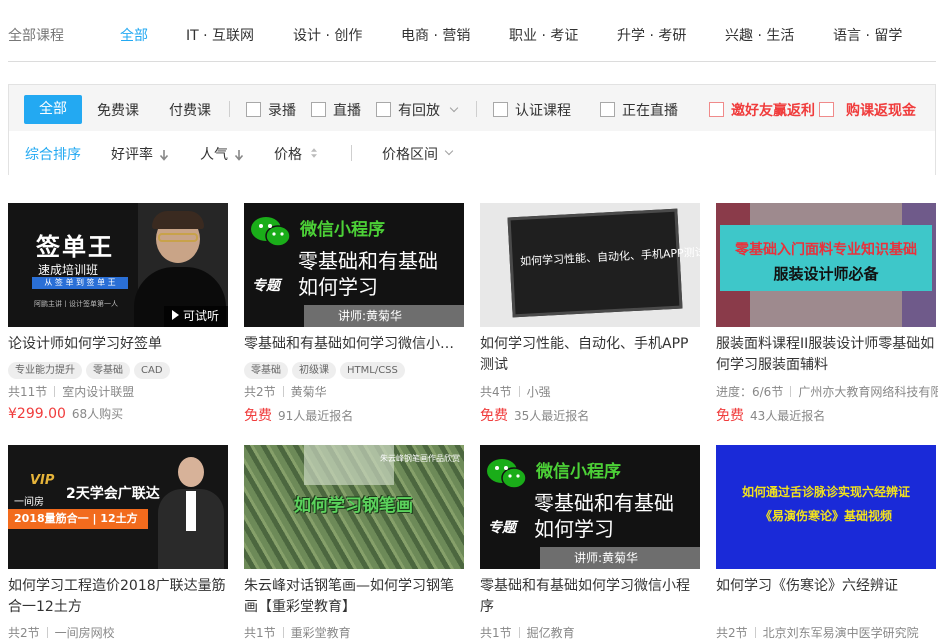  What do you see at coordinates (53, 109) in the screenshot?
I see `filter-all-button: 全部` at bounding box center [53, 109].